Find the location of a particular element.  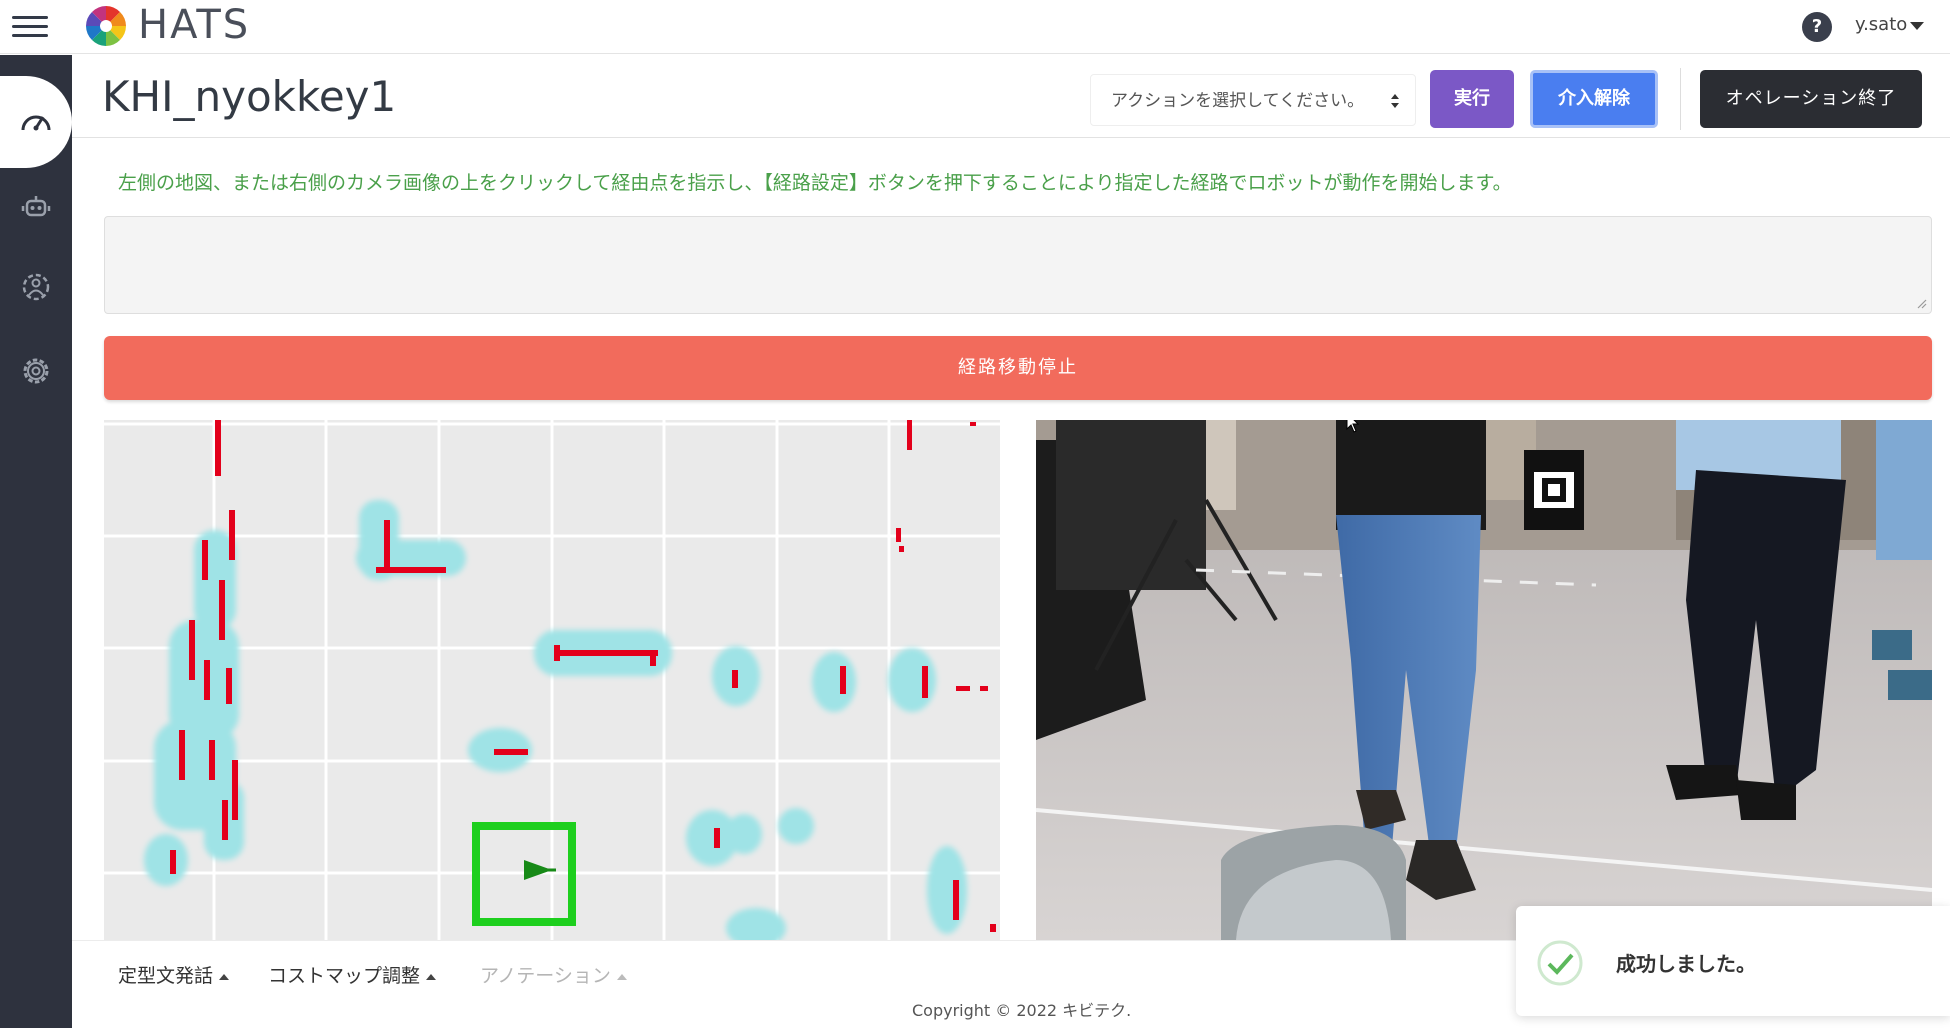

footer-link-label: コストマップ調整 is located at coordinates (344, 976).